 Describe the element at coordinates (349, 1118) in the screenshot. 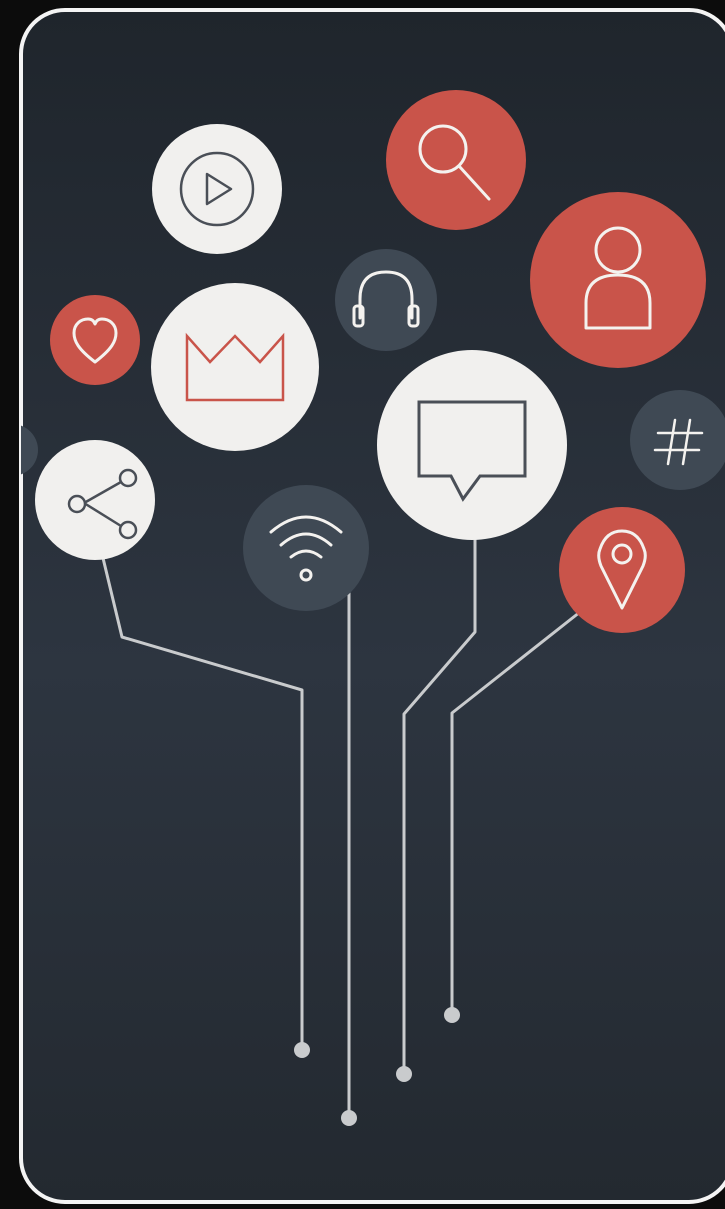

I see `connector-dot-wifi` at that location.